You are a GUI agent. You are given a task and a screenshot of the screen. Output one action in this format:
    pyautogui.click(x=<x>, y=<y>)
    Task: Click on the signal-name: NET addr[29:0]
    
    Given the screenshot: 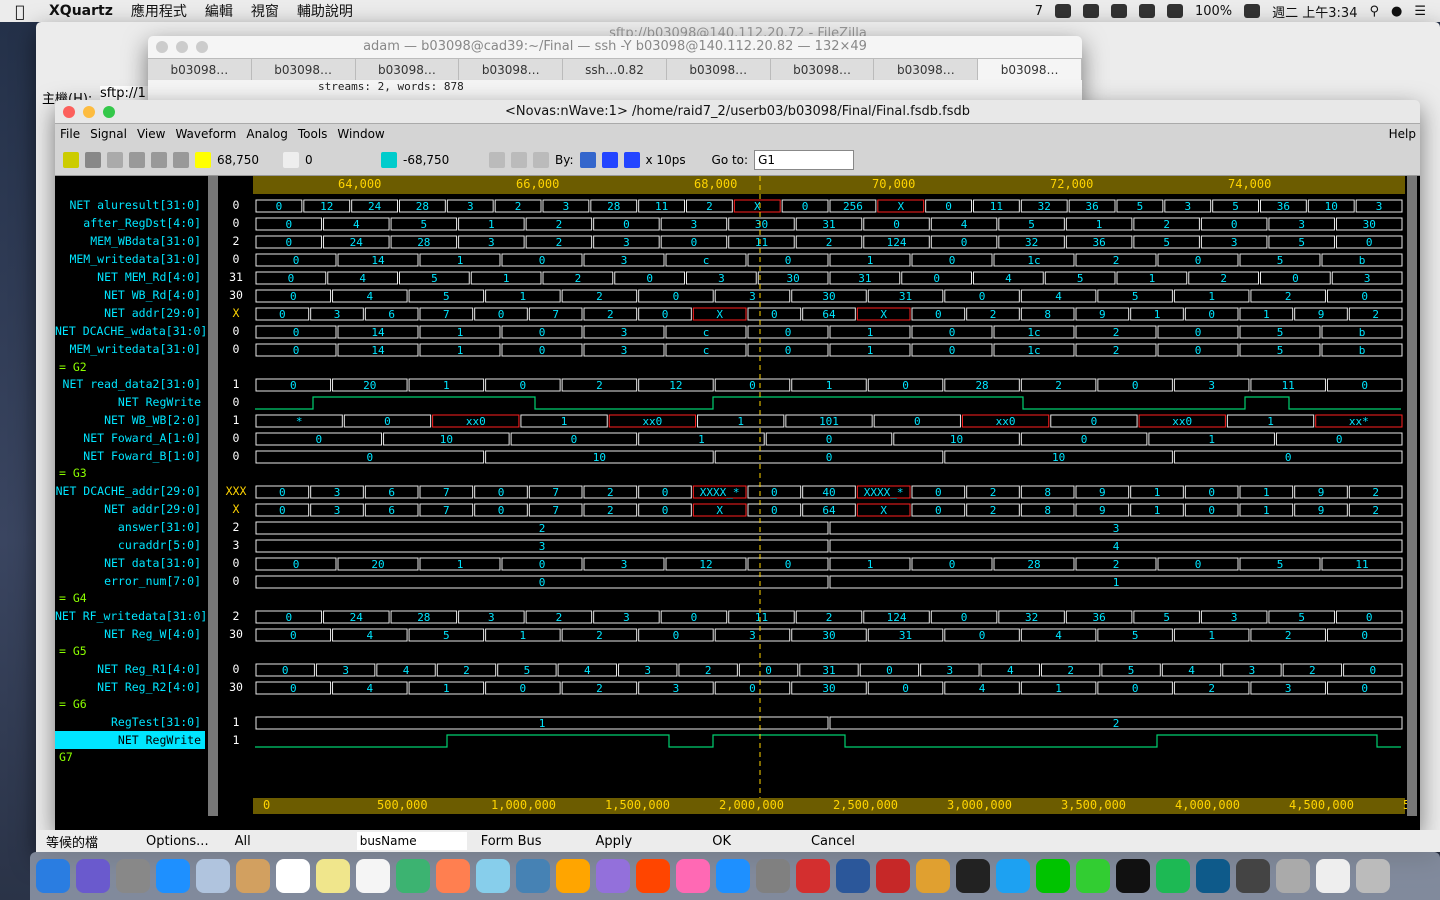 What is the action you would take?
    pyautogui.click(x=130, y=313)
    